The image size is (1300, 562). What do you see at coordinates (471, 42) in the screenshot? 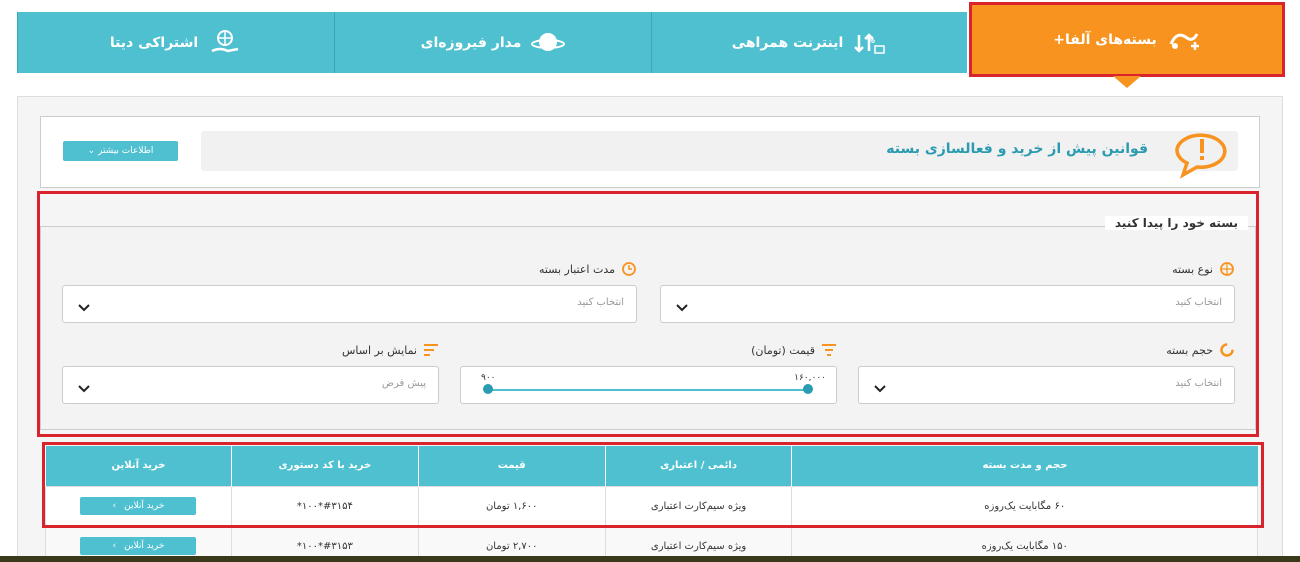
I see `tab-label: مدار فیروزه‌ای` at bounding box center [471, 42].